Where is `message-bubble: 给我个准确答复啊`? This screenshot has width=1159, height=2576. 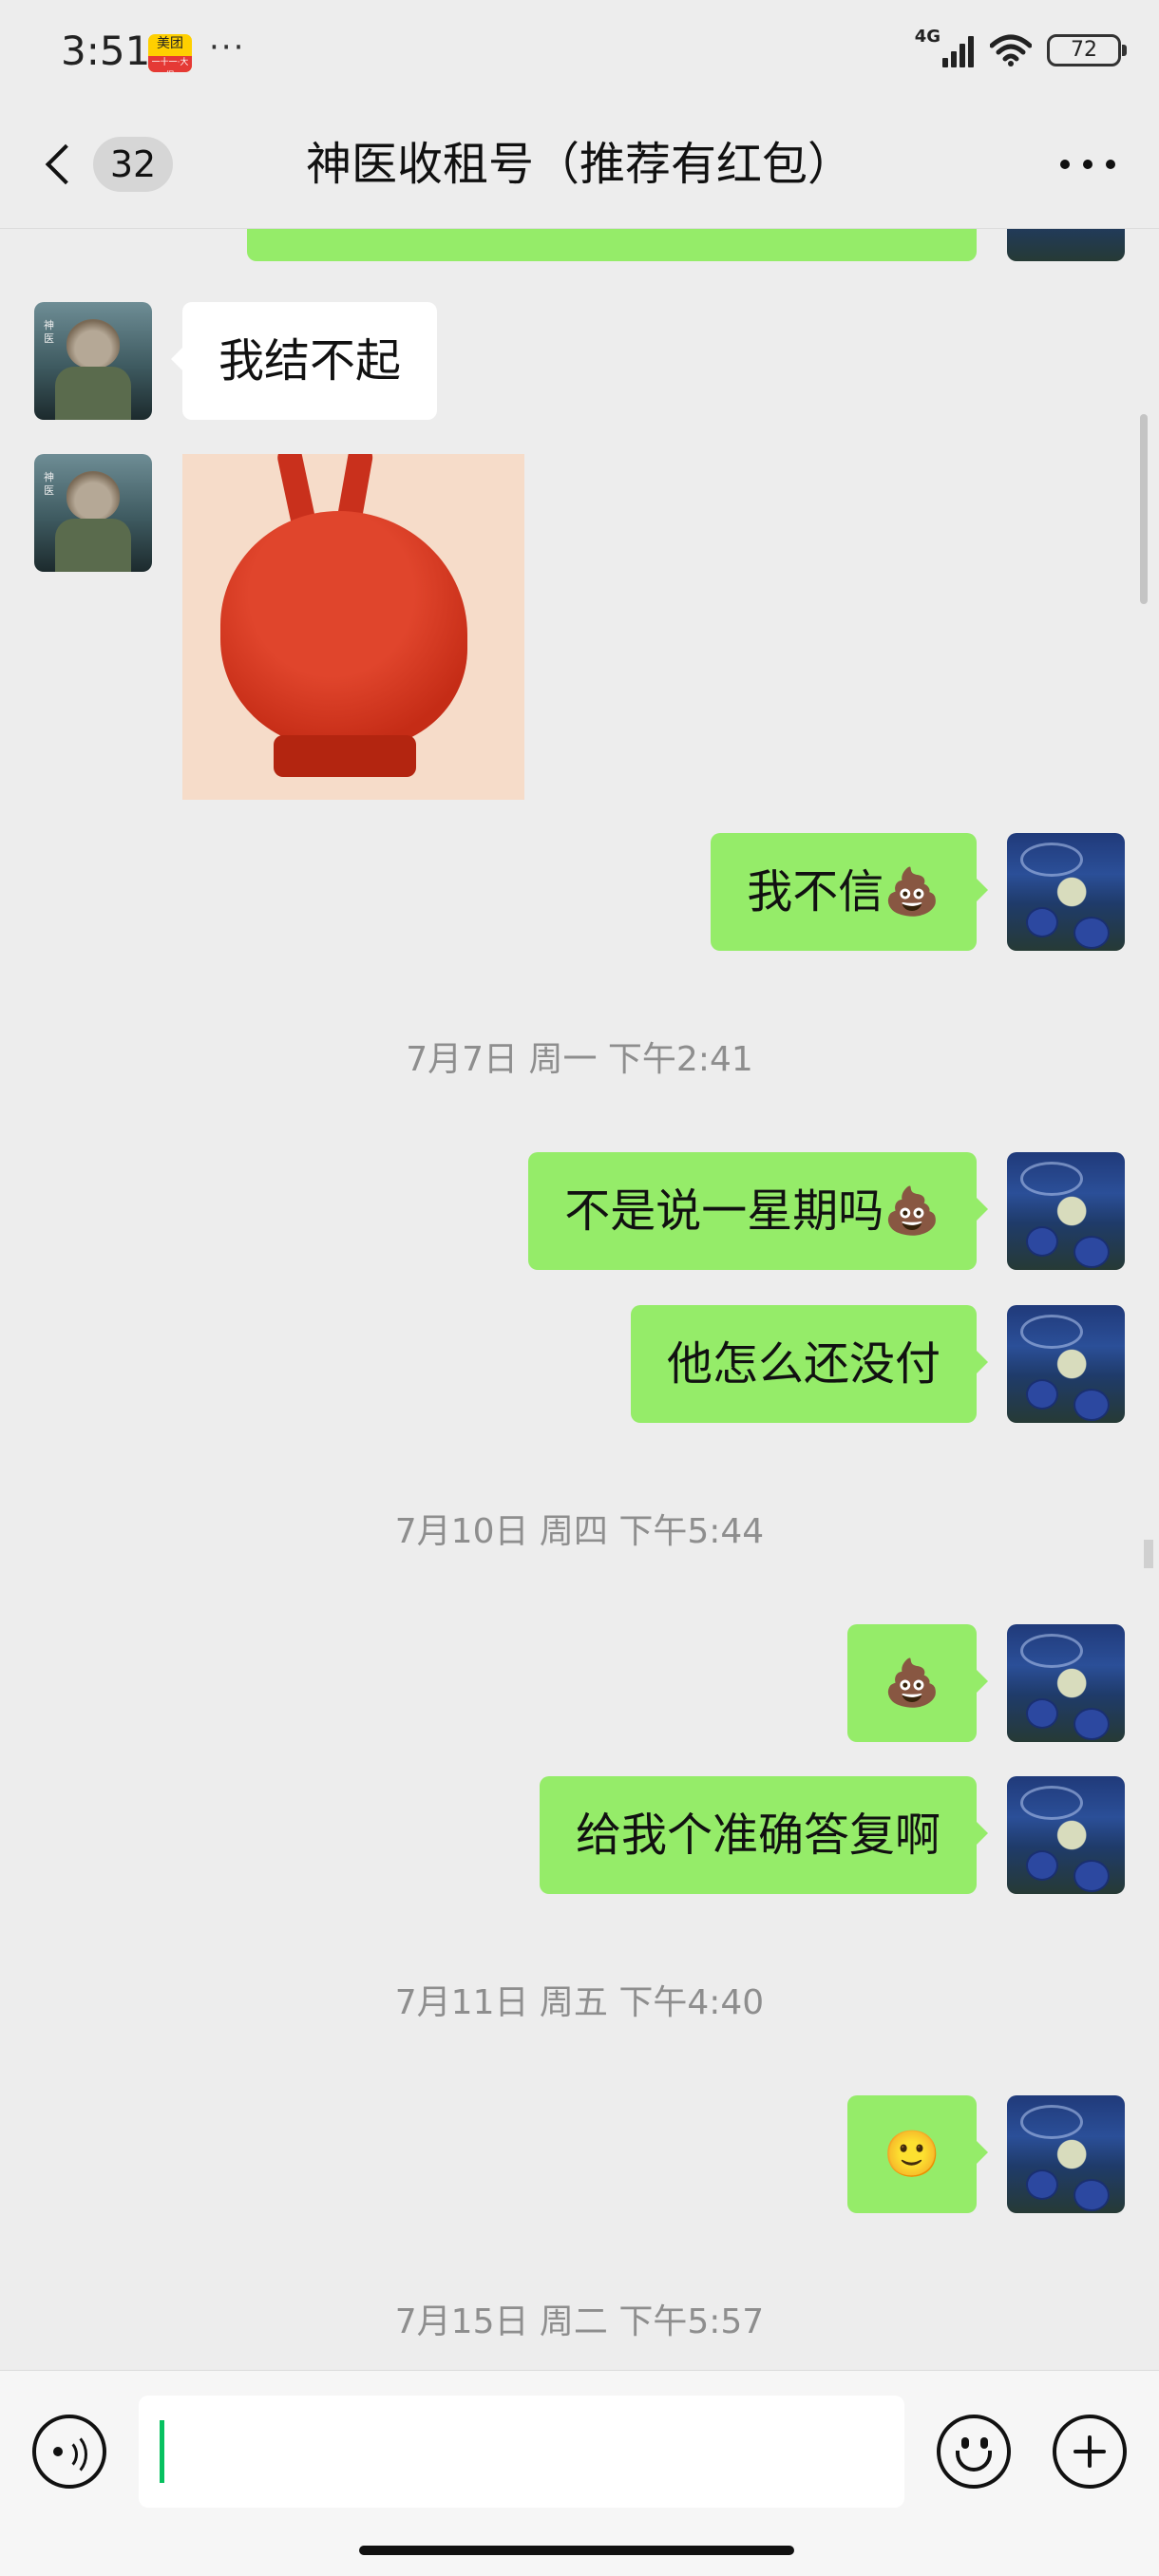 message-bubble: 给我个准确答复啊 is located at coordinates (764, 1835).